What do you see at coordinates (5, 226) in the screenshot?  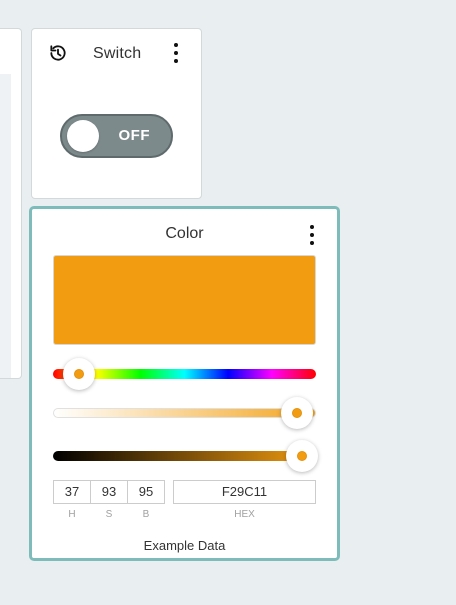 I see `partial-widget-content` at bounding box center [5, 226].